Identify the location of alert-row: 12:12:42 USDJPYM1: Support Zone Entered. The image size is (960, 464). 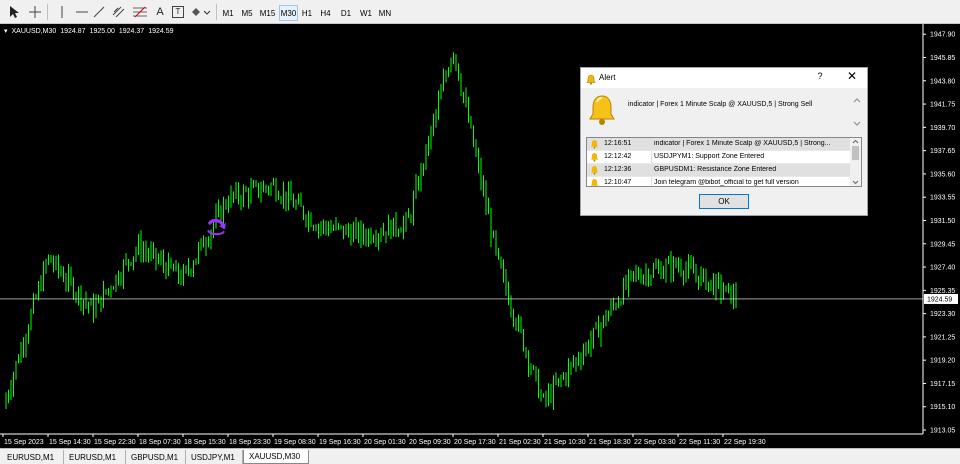
(718, 157).